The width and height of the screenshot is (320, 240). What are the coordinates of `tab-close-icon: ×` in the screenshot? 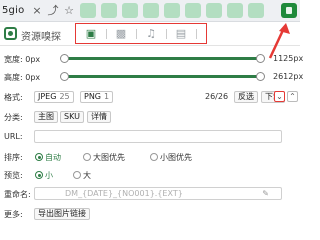 It's located at (37, 11).